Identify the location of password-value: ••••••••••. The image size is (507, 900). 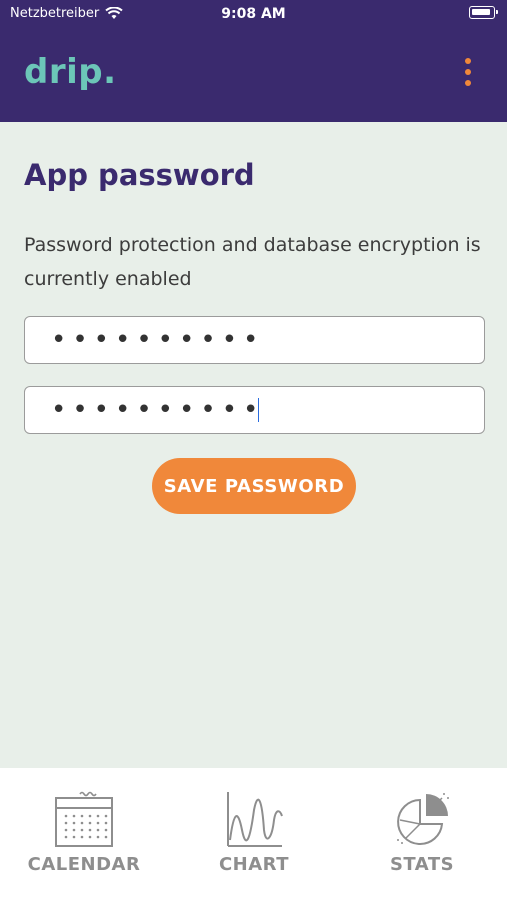
(158, 340).